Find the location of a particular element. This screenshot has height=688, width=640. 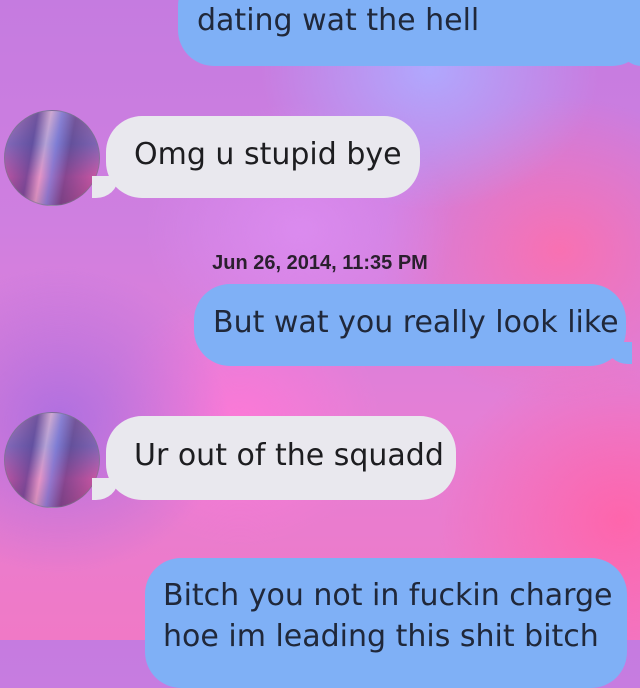

message-text: dating wat the hell is located at coordinates (338, 20).